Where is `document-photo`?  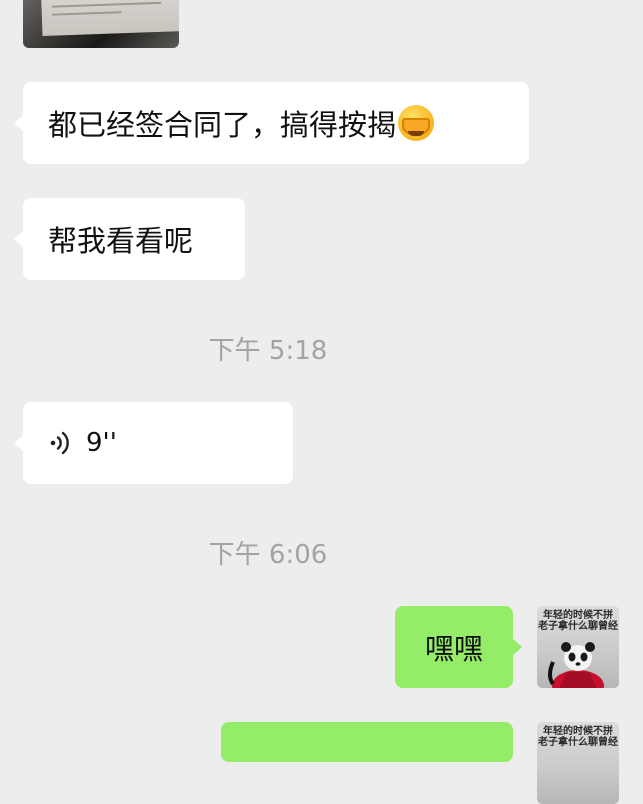 document-photo is located at coordinates (110, 18).